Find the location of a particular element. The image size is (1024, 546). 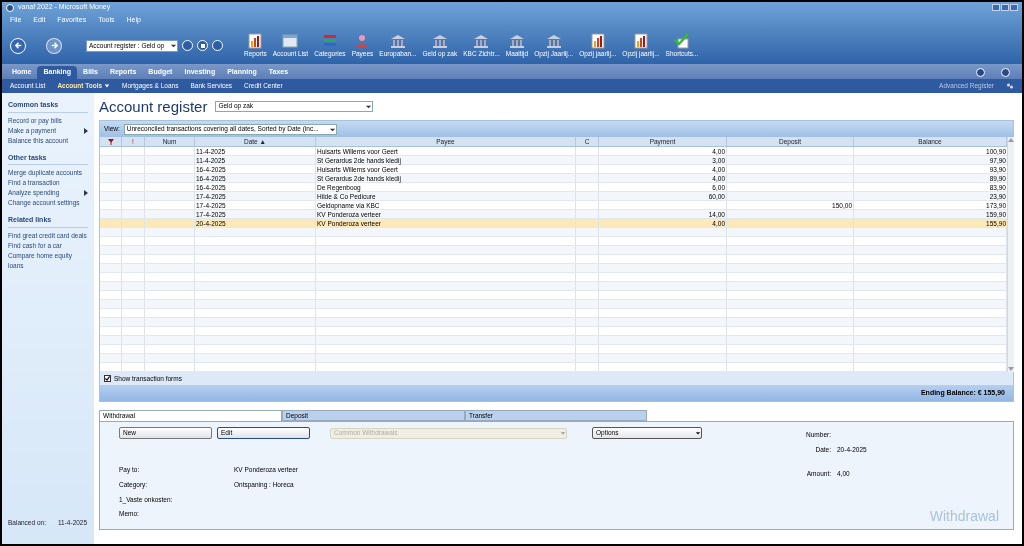

forward-button is located at coordinates (54, 45).